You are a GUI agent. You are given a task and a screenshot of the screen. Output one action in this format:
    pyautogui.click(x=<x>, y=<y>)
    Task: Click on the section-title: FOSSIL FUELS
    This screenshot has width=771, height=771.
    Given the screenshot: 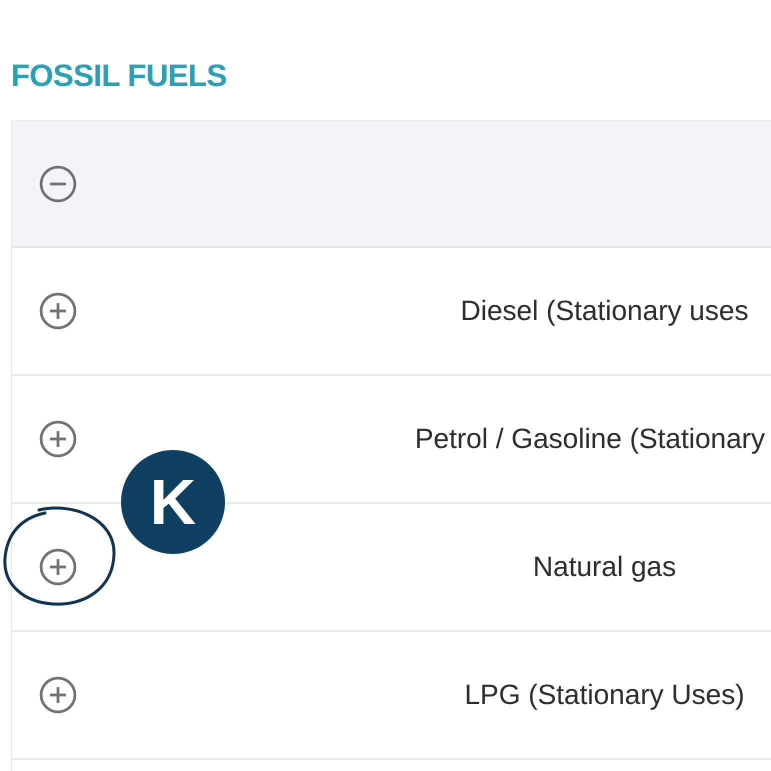 What is the action you would take?
    pyautogui.click(x=119, y=76)
    